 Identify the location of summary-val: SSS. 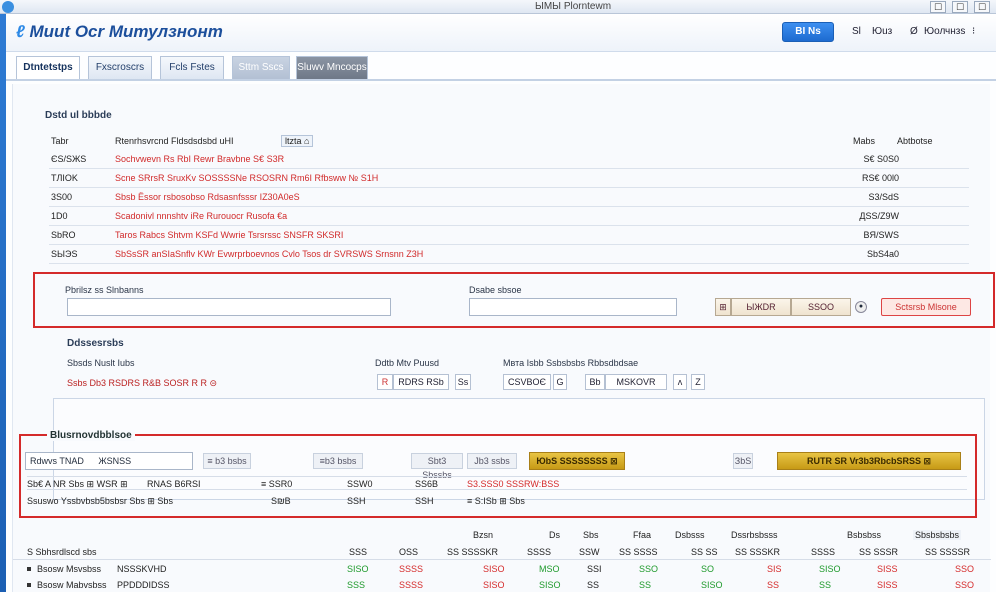
(356, 585).